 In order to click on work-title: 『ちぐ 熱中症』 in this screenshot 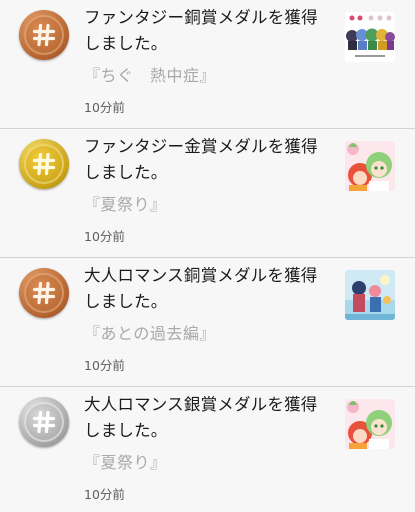, I will do `click(150, 74)`.